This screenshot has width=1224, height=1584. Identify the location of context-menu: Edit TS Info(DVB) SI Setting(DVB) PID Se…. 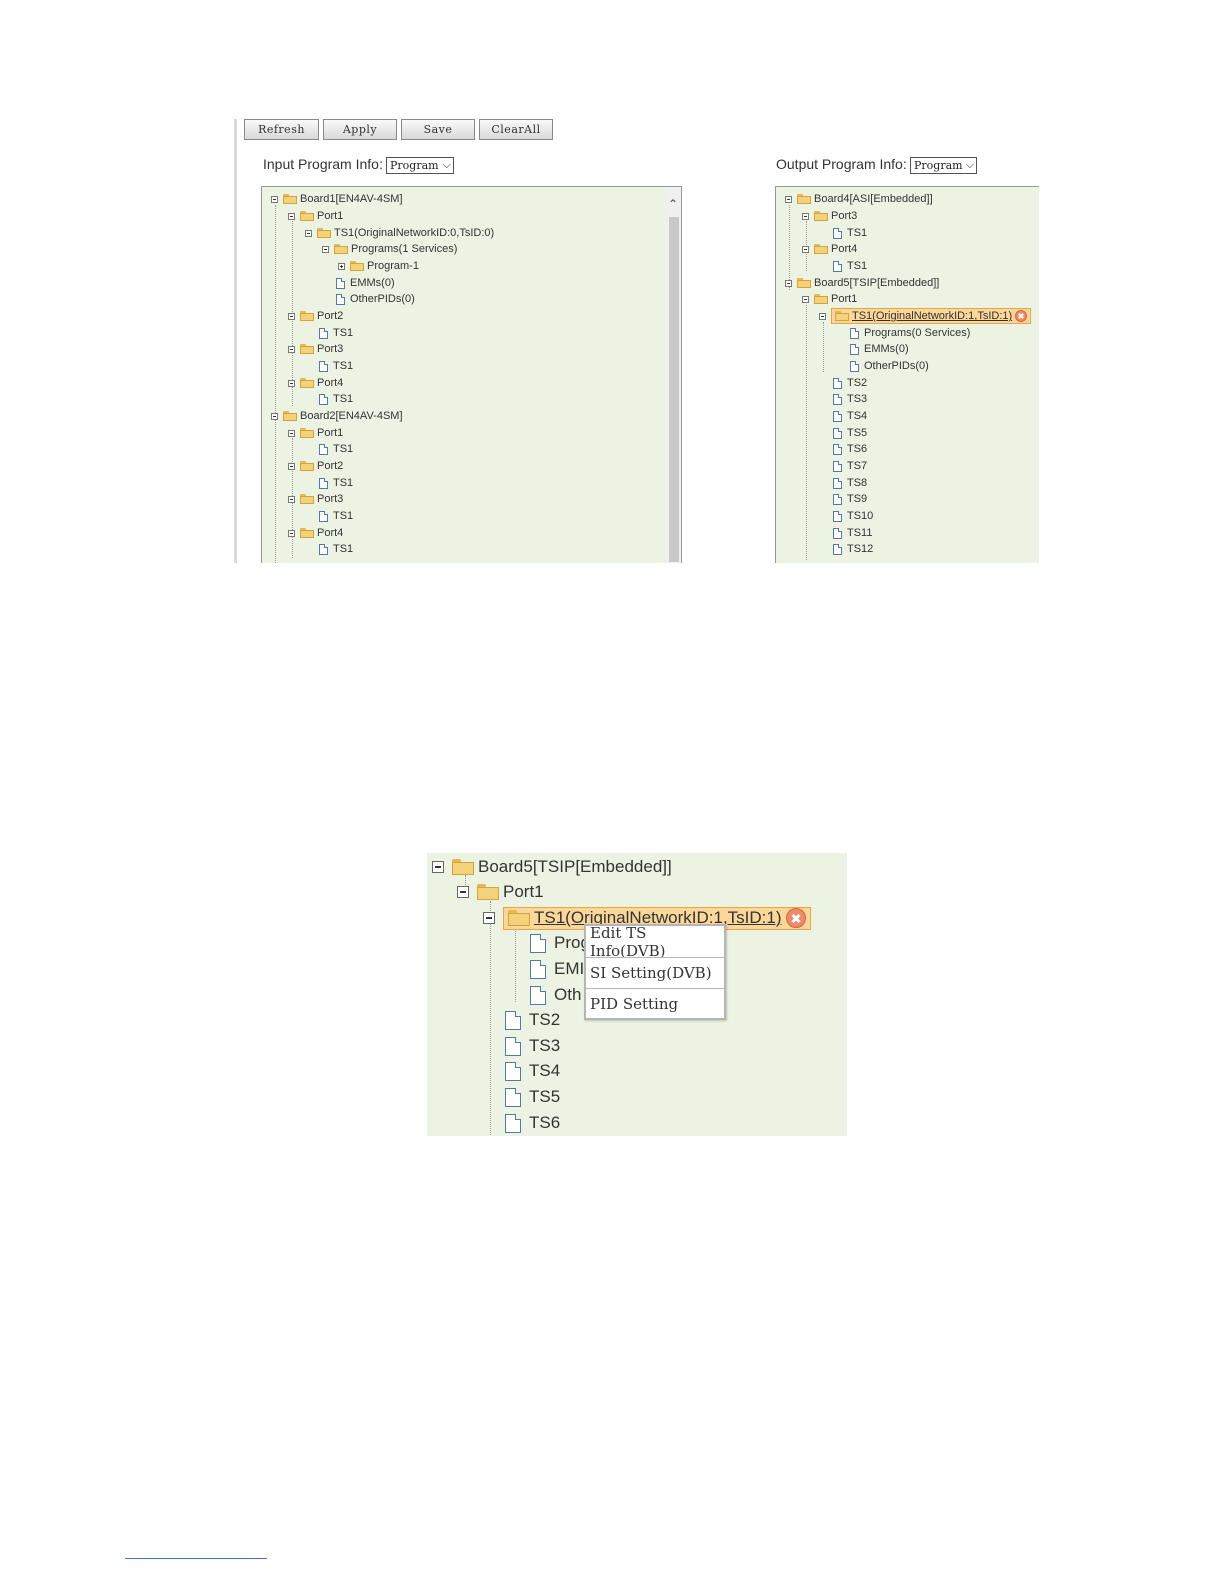
(655, 972).